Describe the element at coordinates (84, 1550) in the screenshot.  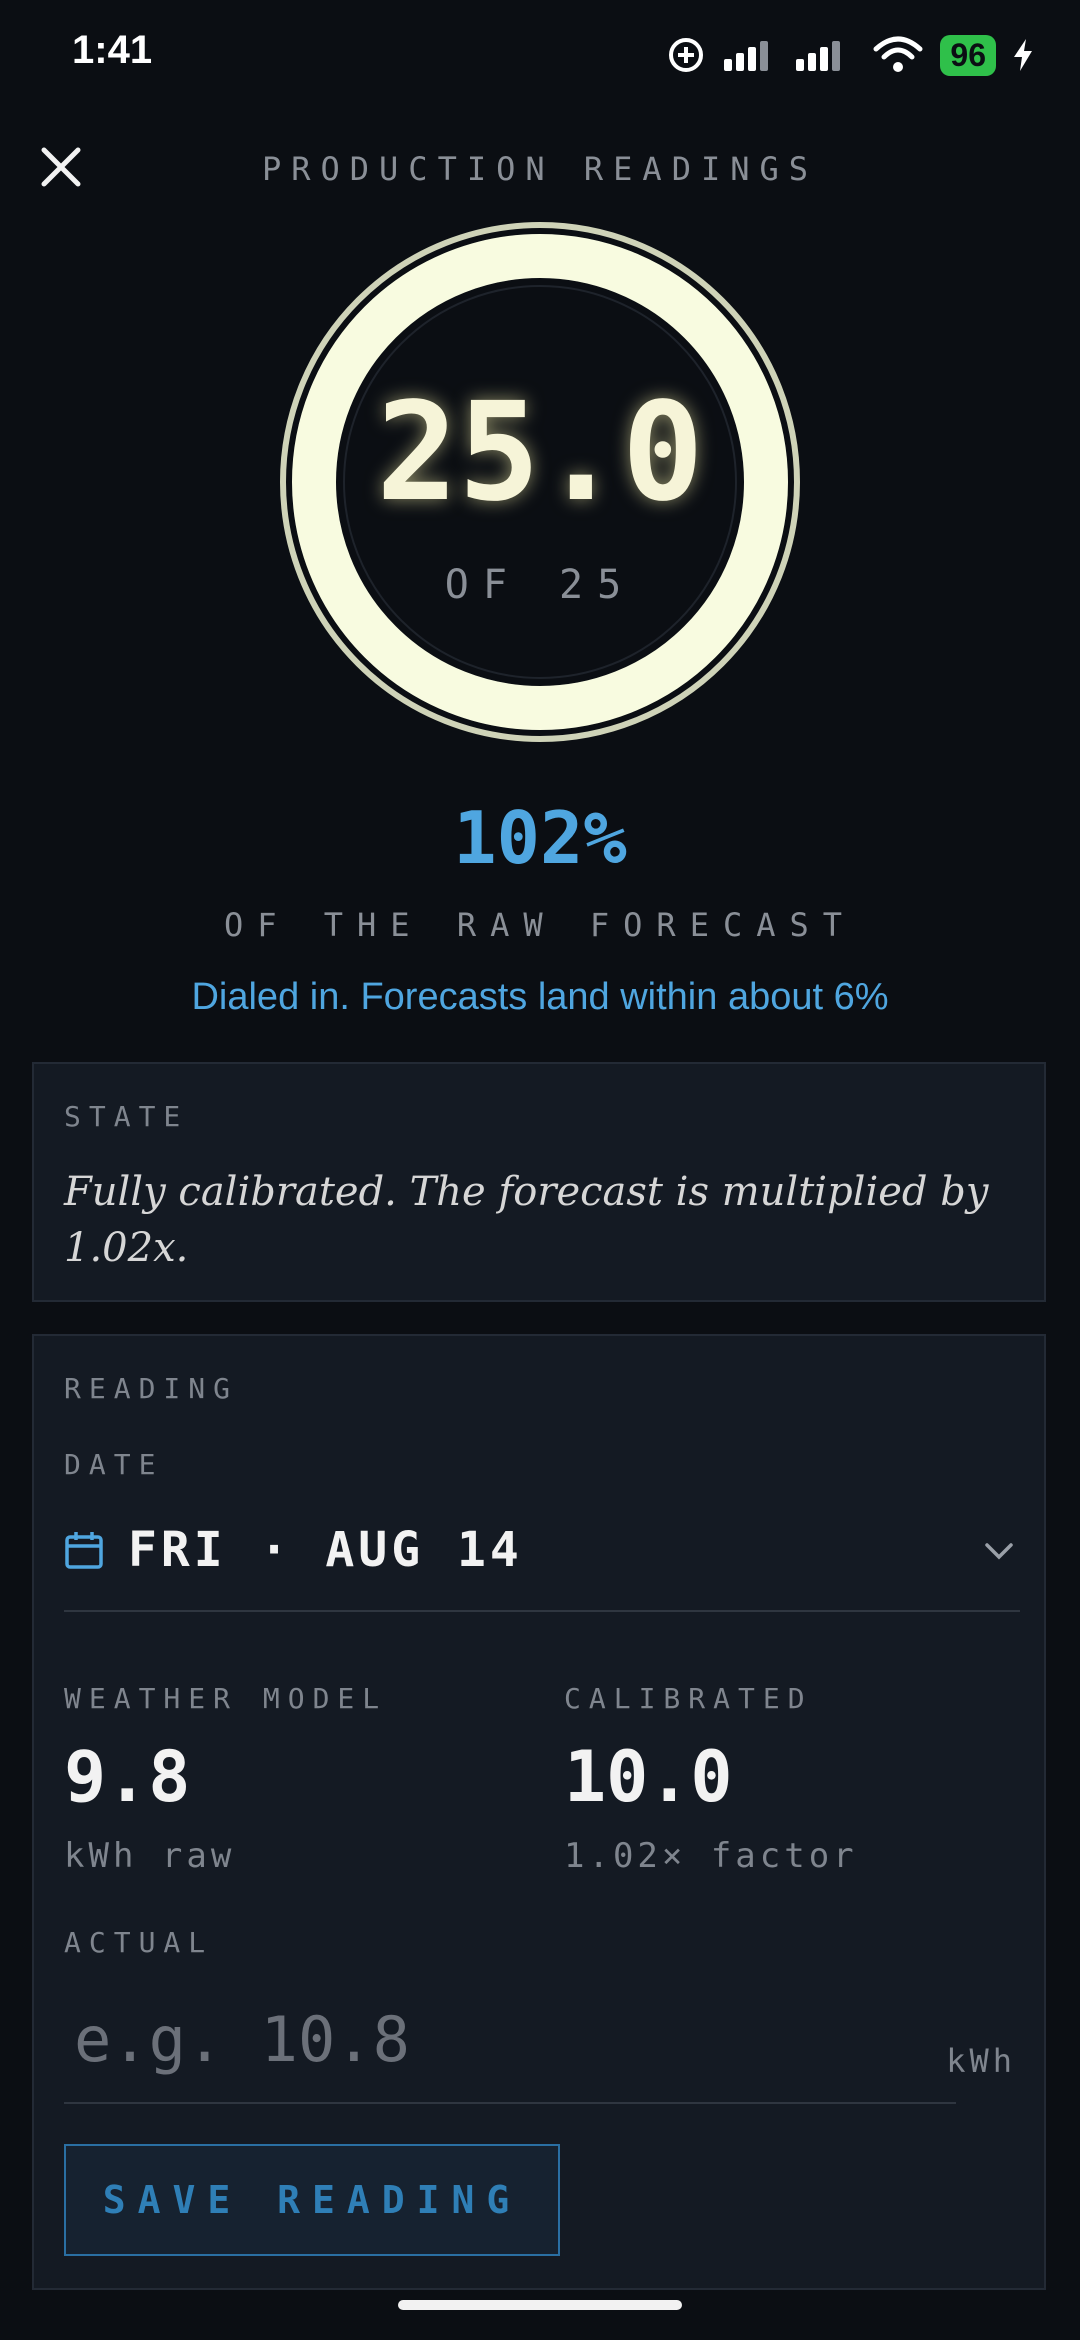
I see `calendar-icon` at that location.